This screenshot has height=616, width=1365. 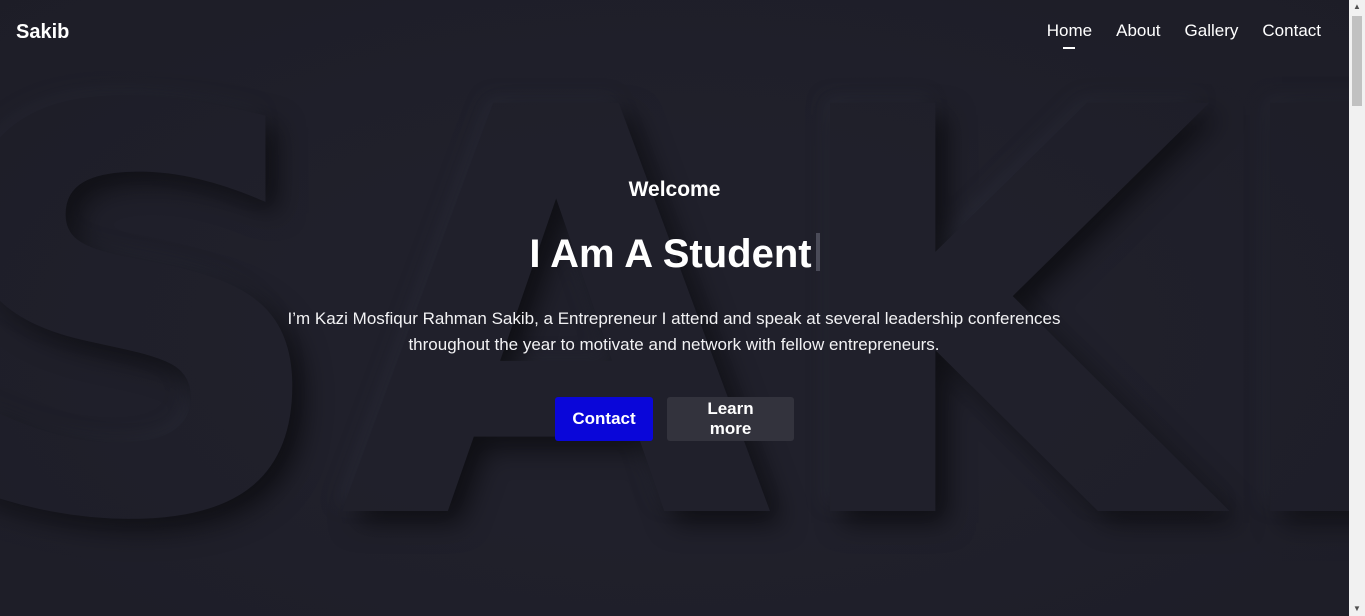 I want to click on hero-headline: I Am A Student, so click(x=670, y=254).